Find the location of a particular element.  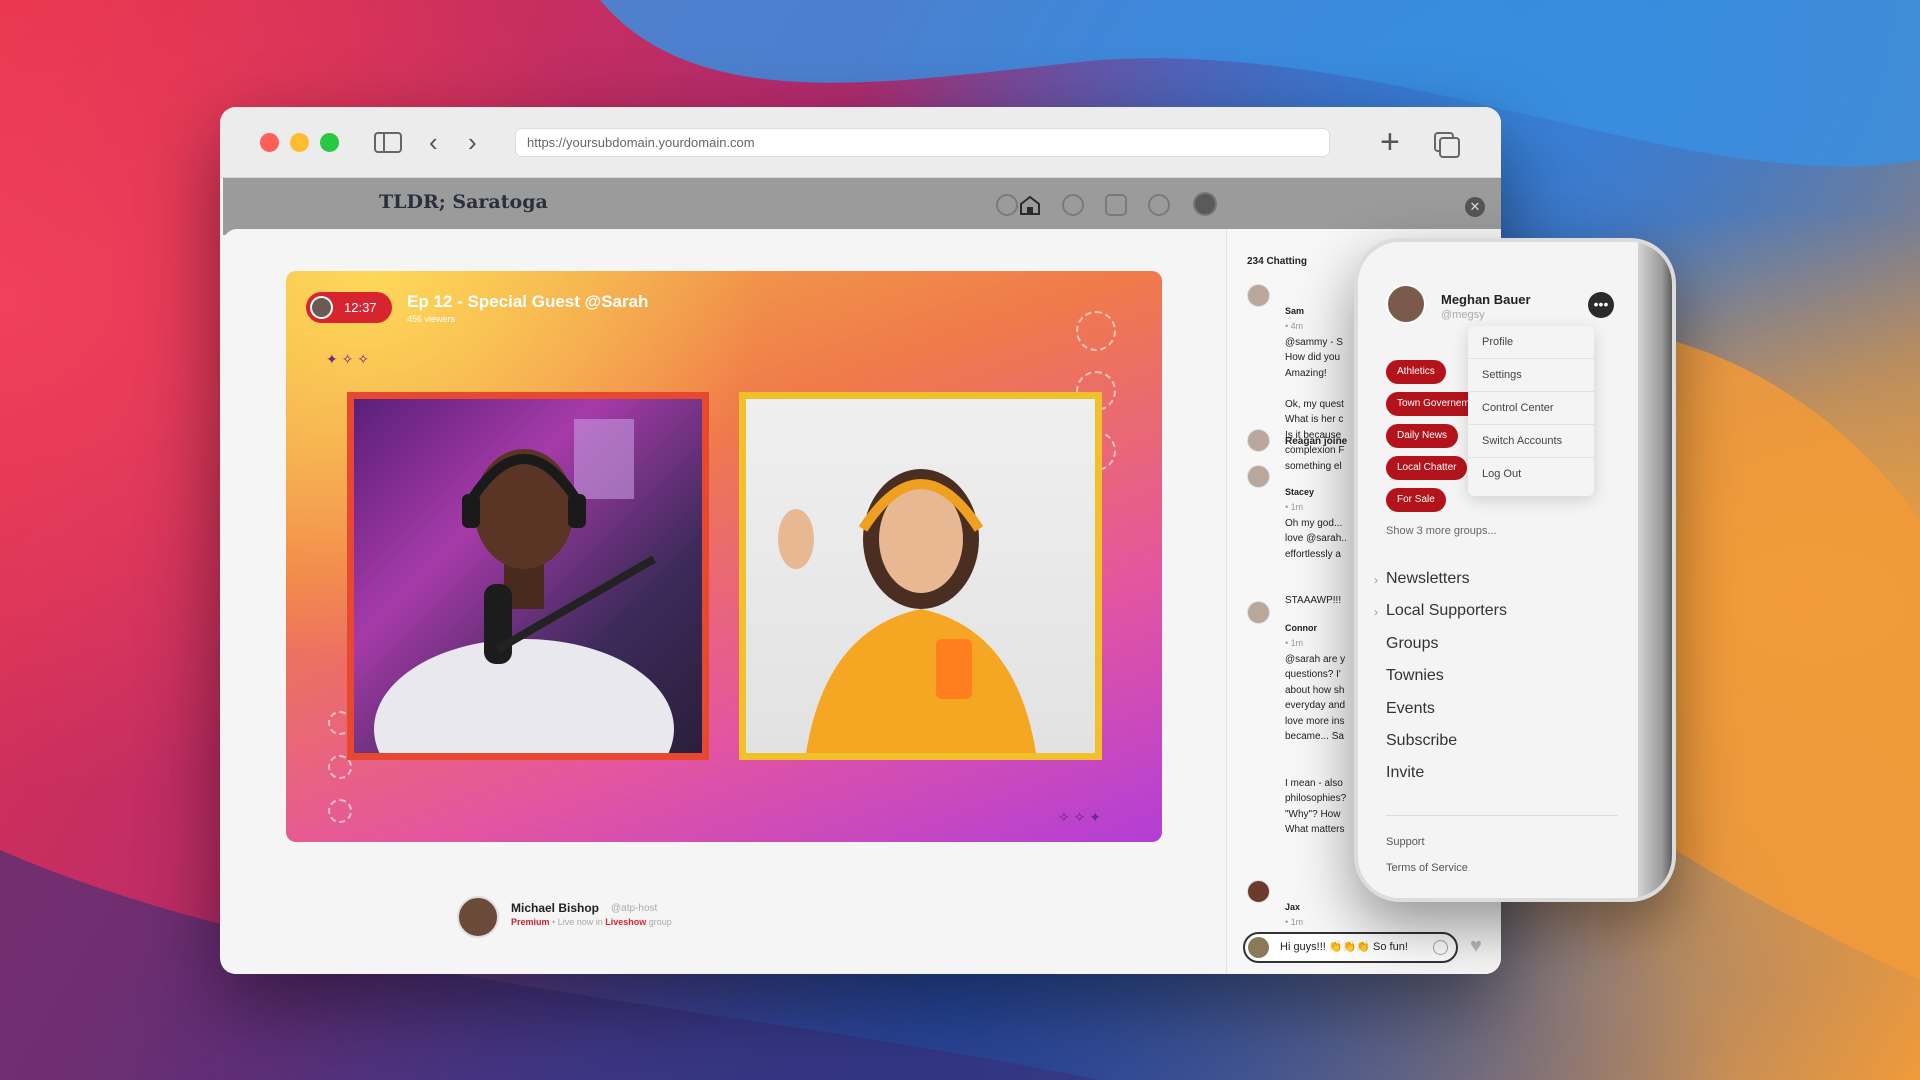

group-tag: Athletics is located at coordinates (1416, 372).